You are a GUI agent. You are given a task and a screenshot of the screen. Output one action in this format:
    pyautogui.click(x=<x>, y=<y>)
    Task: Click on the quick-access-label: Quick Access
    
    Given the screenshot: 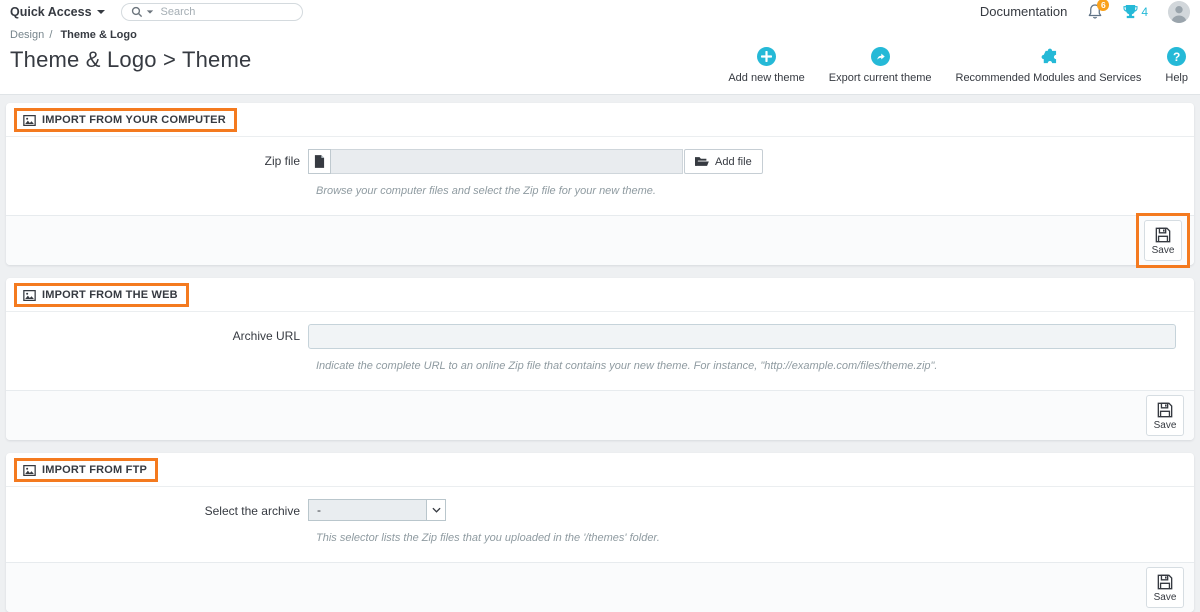 What is the action you would take?
    pyautogui.click(x=51, y=11)
    